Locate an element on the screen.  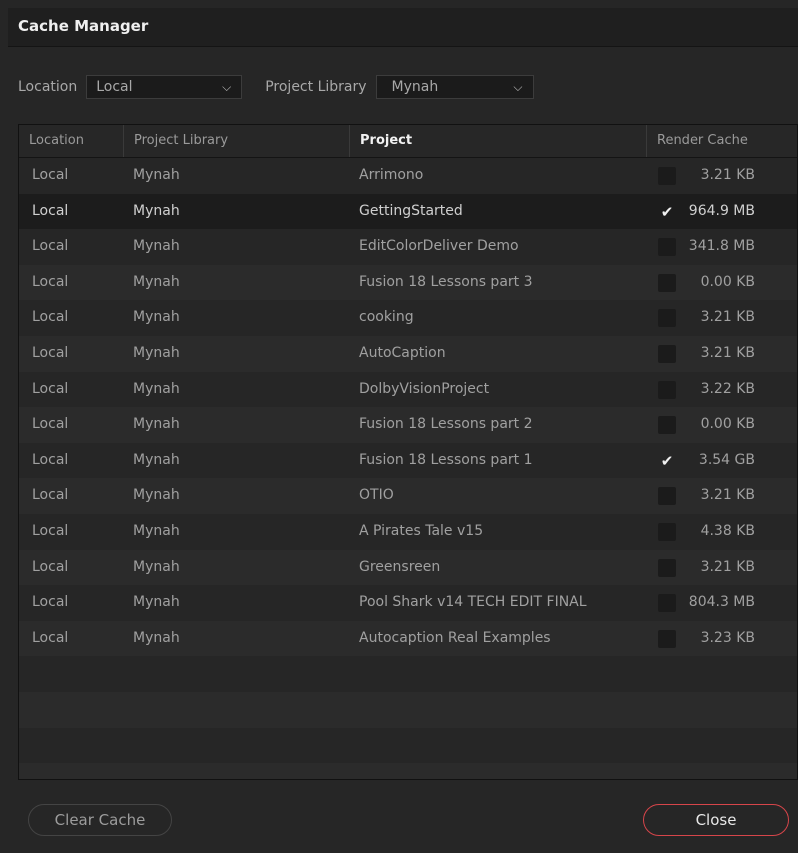
cell-project: AutoCaption is located at coordinates (402, 352).